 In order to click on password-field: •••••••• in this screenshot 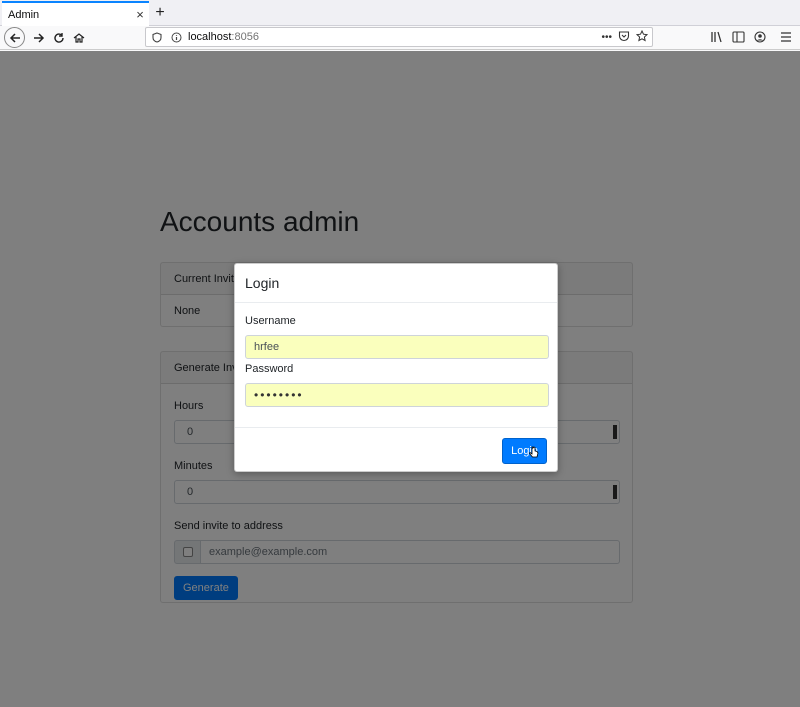, I will do `click(397, 395)`.